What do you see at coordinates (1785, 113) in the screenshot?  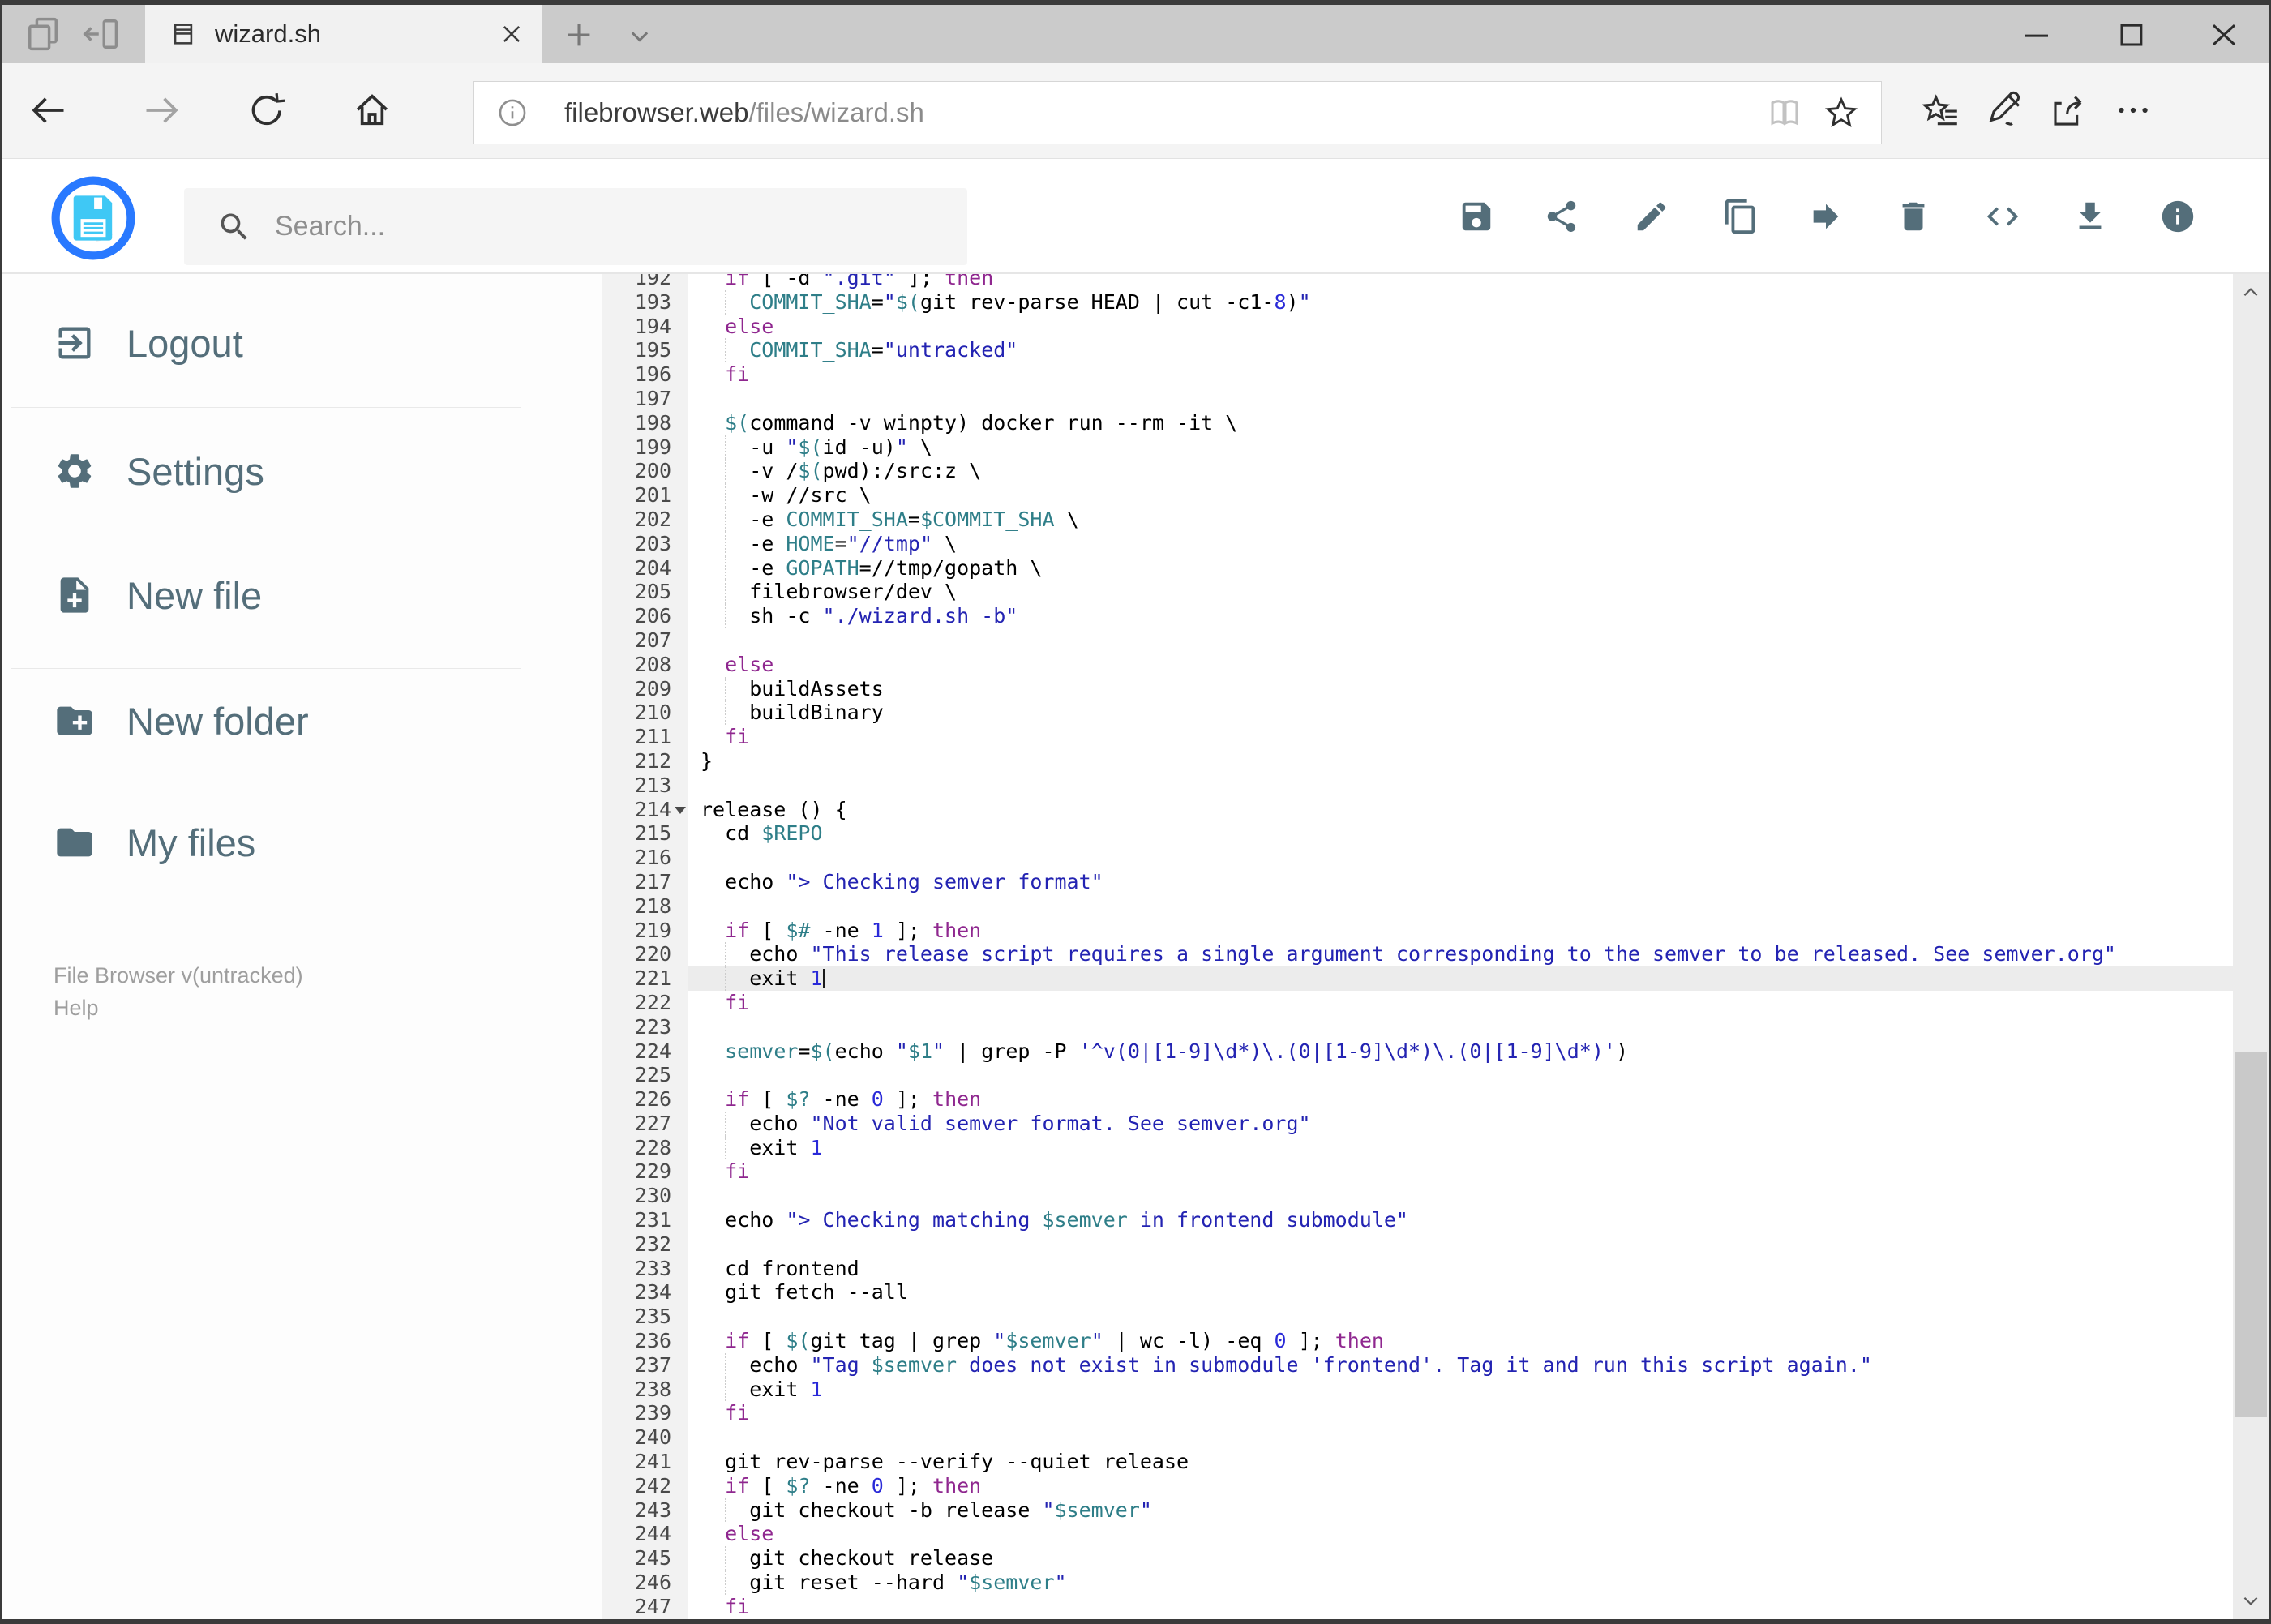 I see `reading-view-icon` at bounding box center [1785, 113].